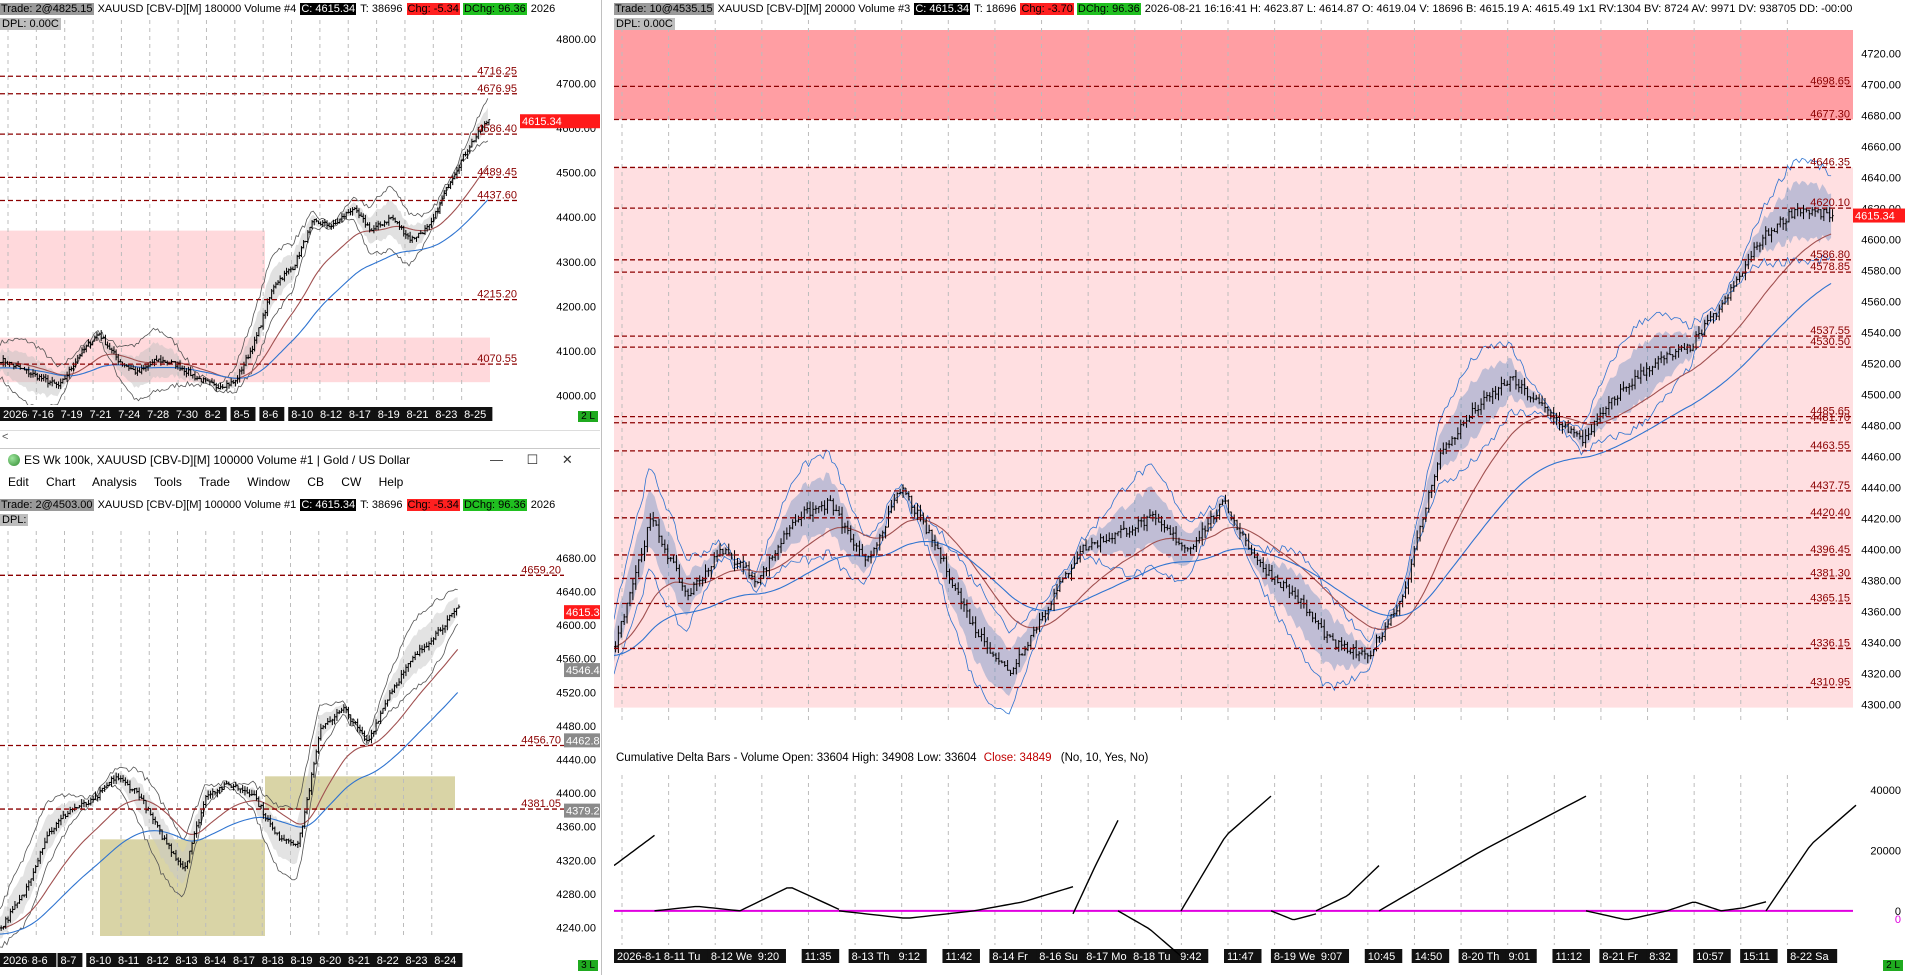 The image size is (1905, 975). I want to click on menu-analysis: Analysis, so click(114, 482).